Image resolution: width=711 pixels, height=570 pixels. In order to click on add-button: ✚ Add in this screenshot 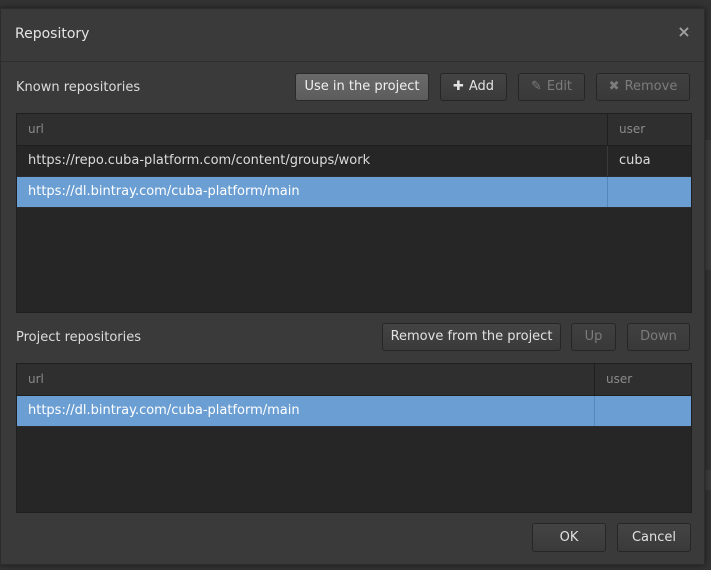, I will do `click(473, 87)`.